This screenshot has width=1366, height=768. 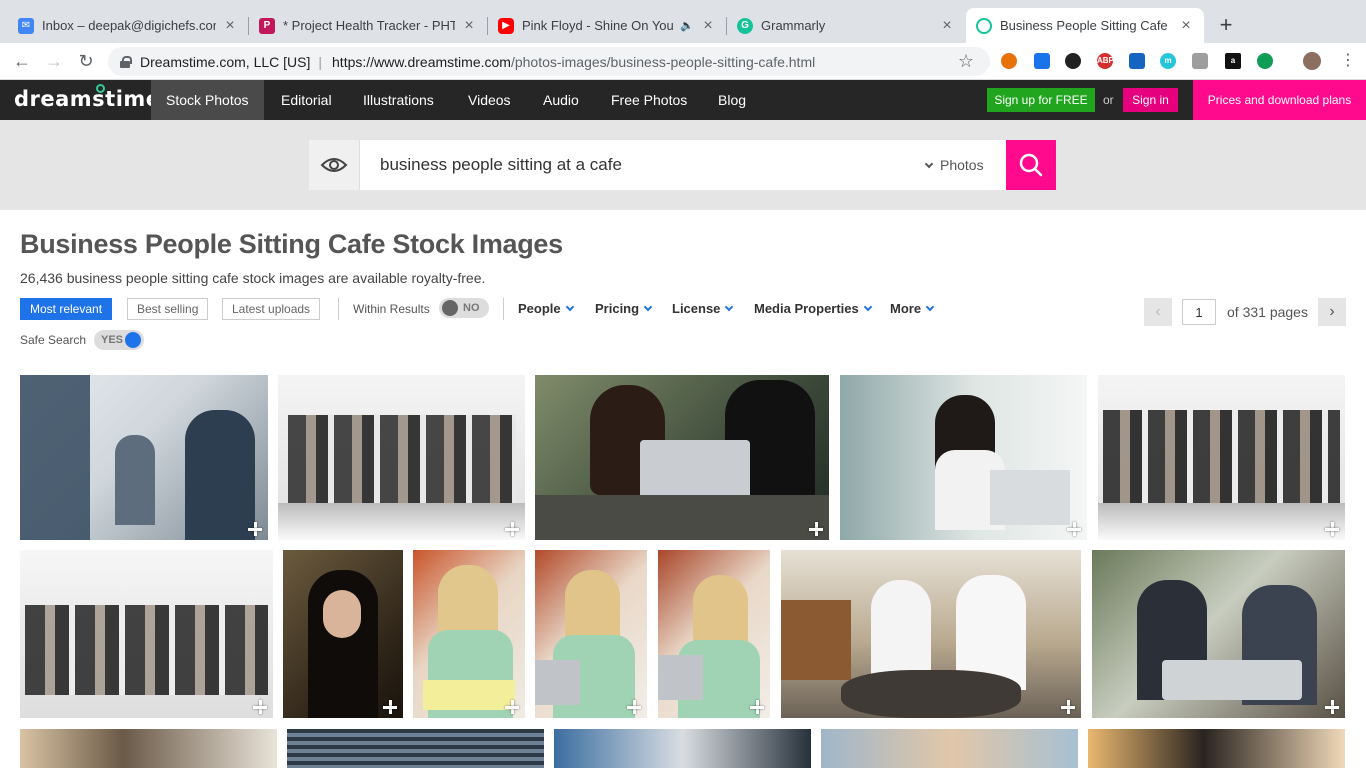 What do you see at coordinates (1108, 100) in the screenshot?
I see `or-text: or` at bounding box center [1108, 100].